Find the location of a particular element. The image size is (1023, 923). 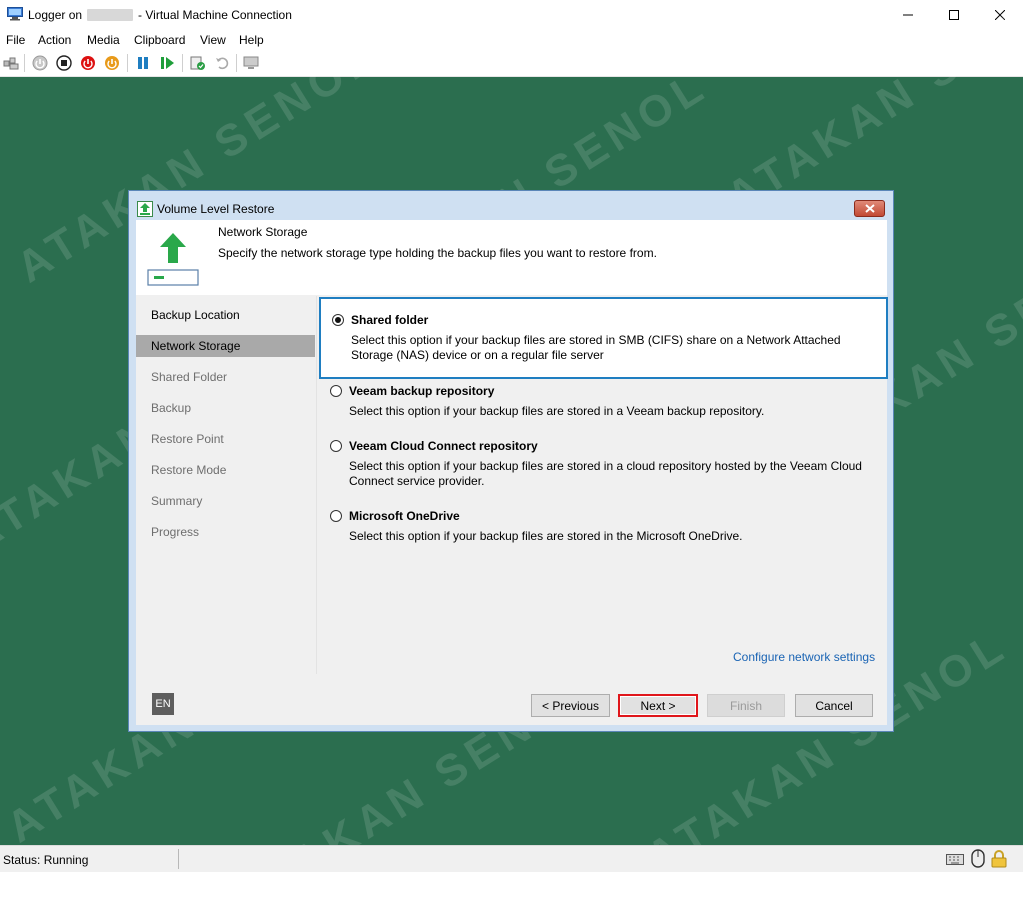

next-button: Next > is located at coordinates (658, 705).